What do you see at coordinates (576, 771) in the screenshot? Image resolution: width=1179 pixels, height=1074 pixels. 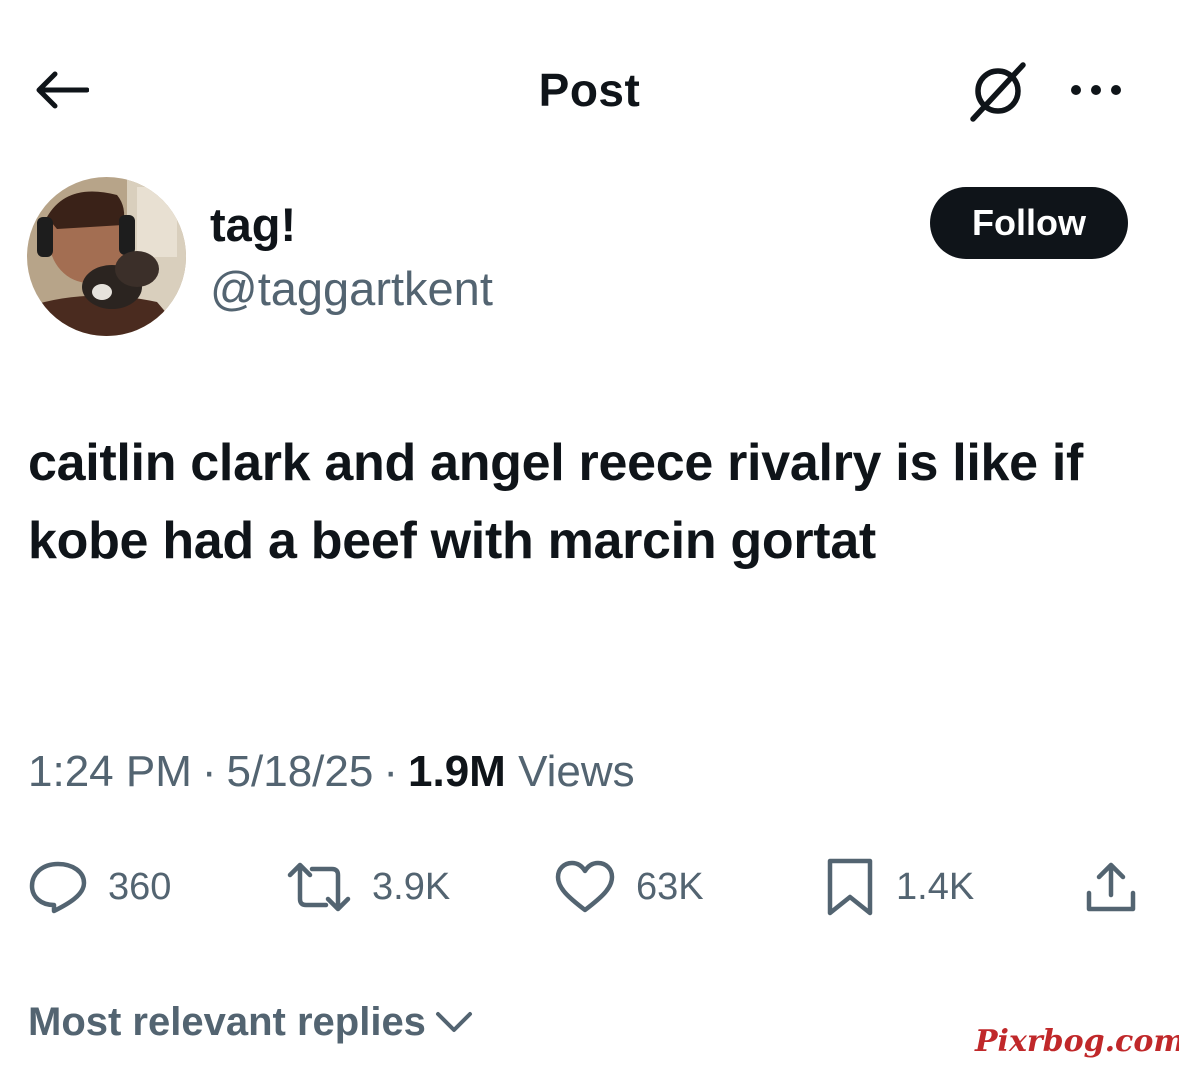 I see `views-label: Views` at bounding box center [576, 771].